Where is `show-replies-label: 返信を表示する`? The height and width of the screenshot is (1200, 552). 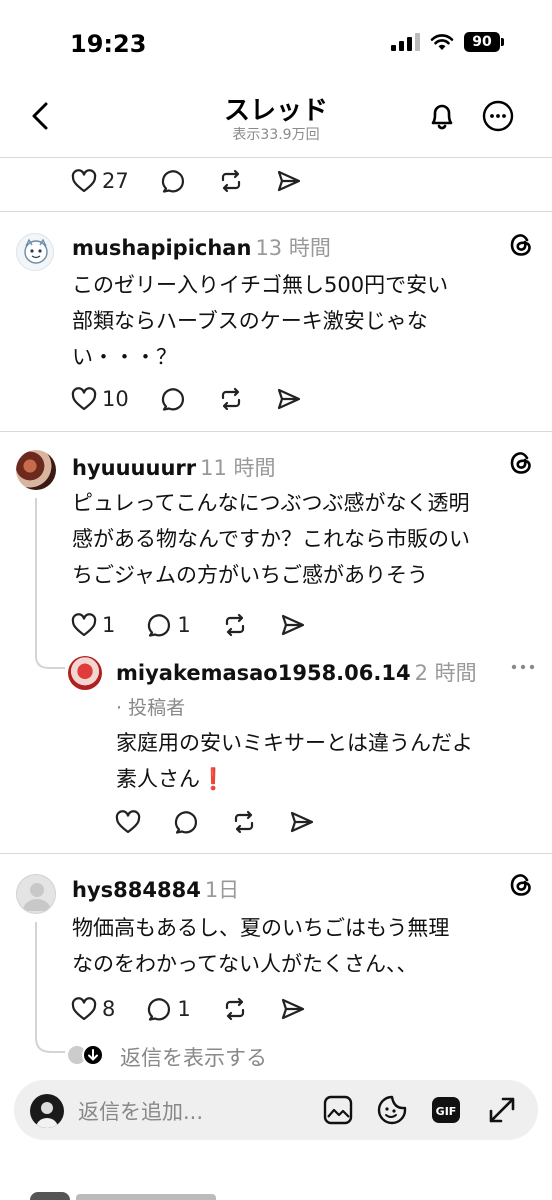 show-replies-label: 返信を表示する is located at coordinates (193, 1058).